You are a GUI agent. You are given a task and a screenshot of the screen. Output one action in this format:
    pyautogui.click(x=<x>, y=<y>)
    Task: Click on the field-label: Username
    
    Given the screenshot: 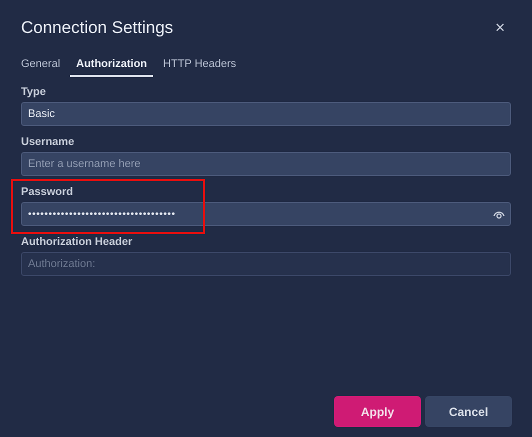 What is the action you would take?
    pyautogui.click(x=47, y=142)
    